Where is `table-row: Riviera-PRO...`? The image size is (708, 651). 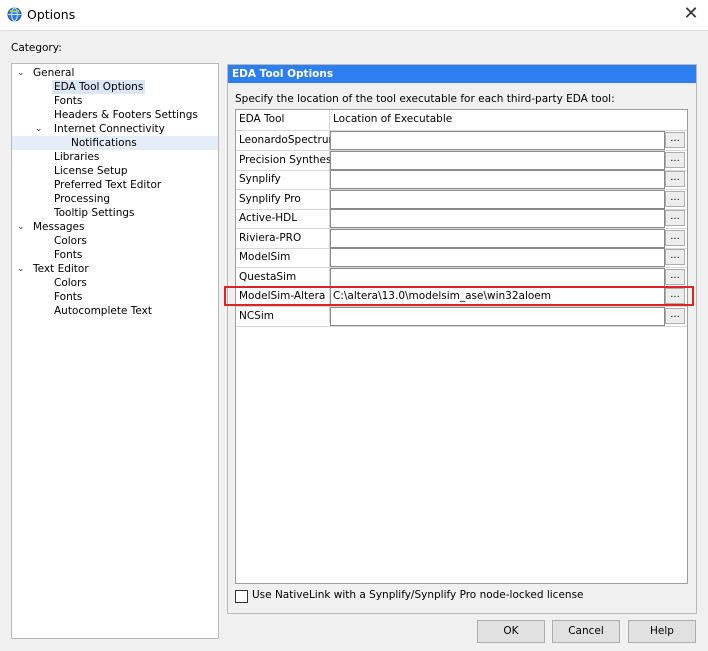 table-row: Riviera-PRO... is located at coordinates (461, 238).